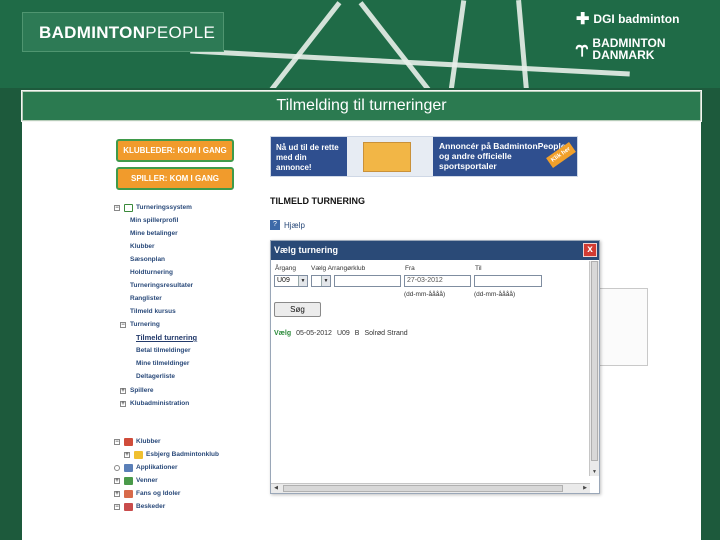  Describe the element at coordinates (321, 281) in the screenshot. I see `arrangor-select: ▼` at that location.